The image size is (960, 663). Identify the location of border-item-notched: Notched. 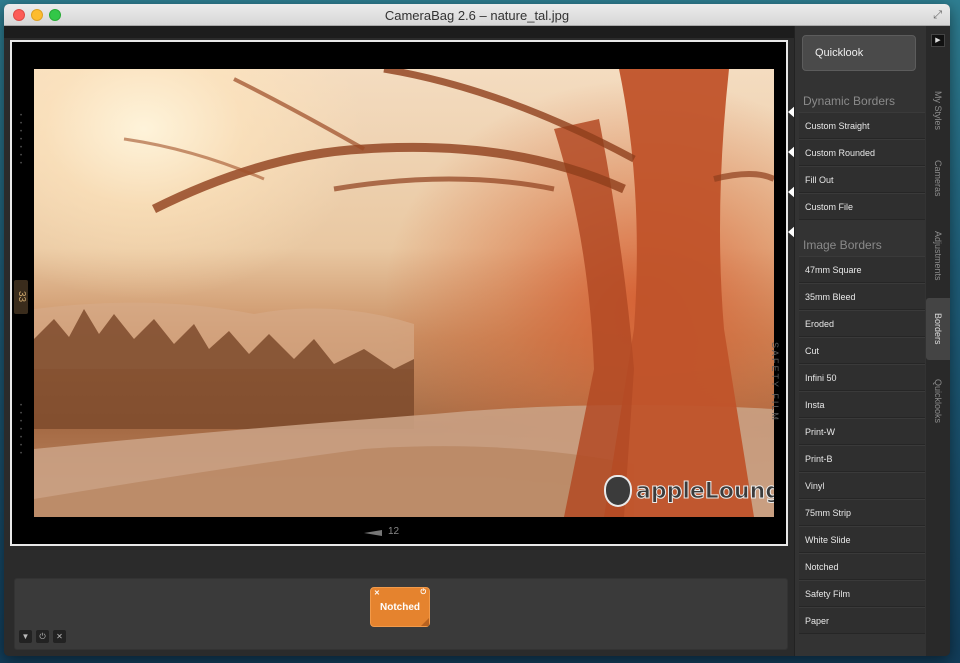
(862, 566).